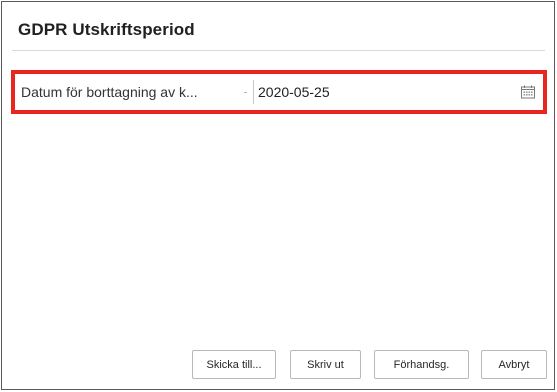 The width and height of the screenshot is (557, 392). Describe the element at coordinates (106, 29) in the screenshot. I see `dialog-title: GDPR Utskriftsperiod` at that location.